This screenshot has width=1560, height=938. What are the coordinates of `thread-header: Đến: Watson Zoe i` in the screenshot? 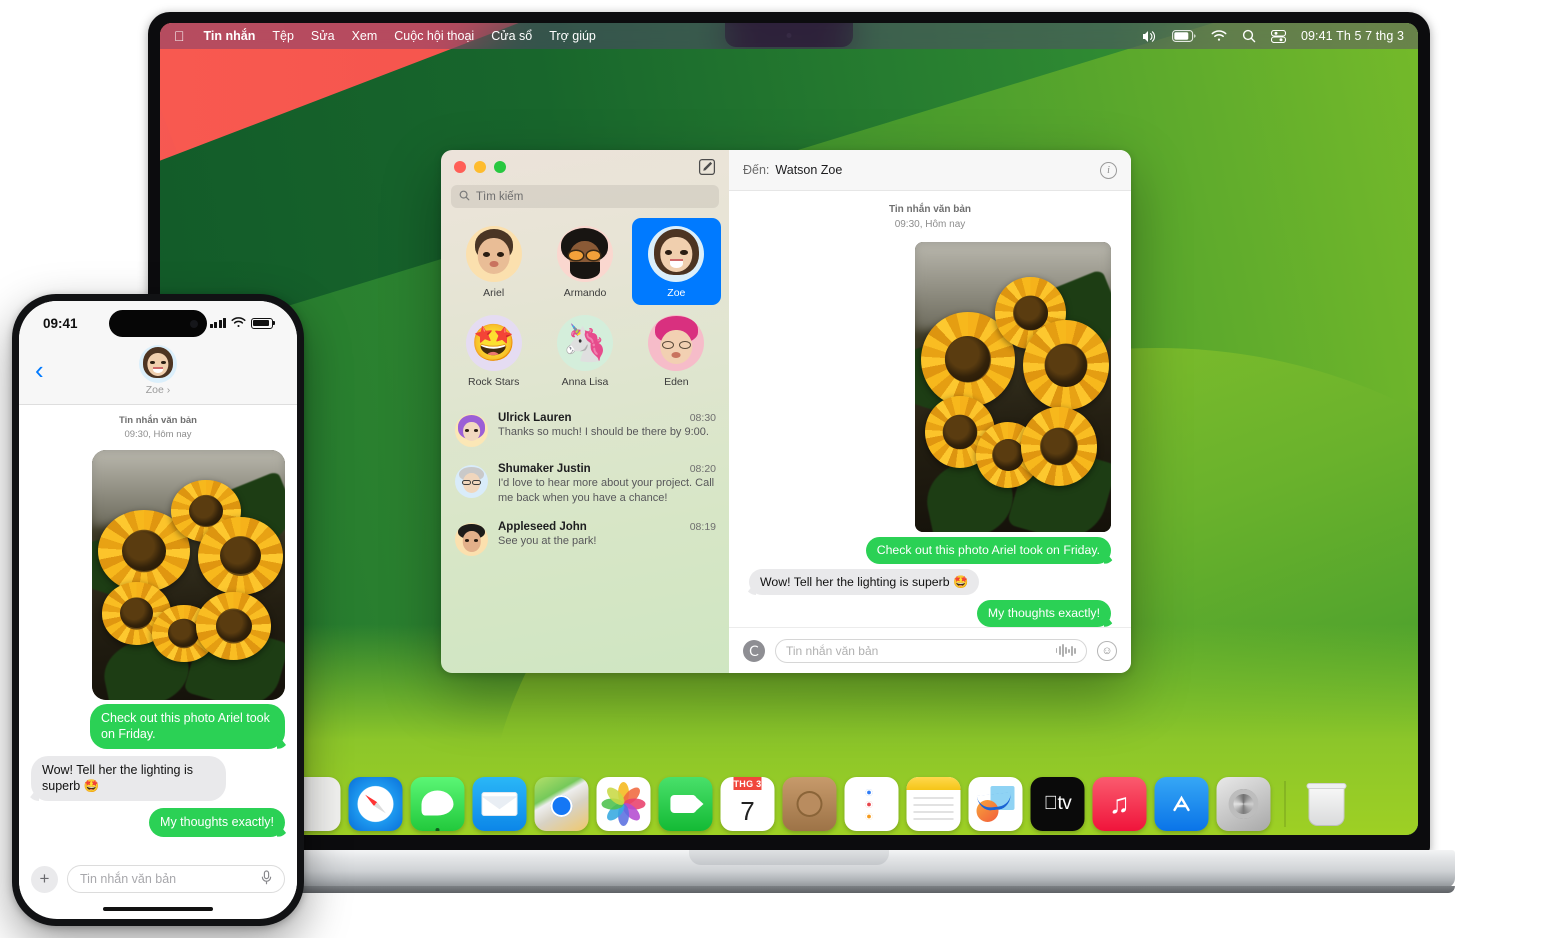 It's located at (930, 170).